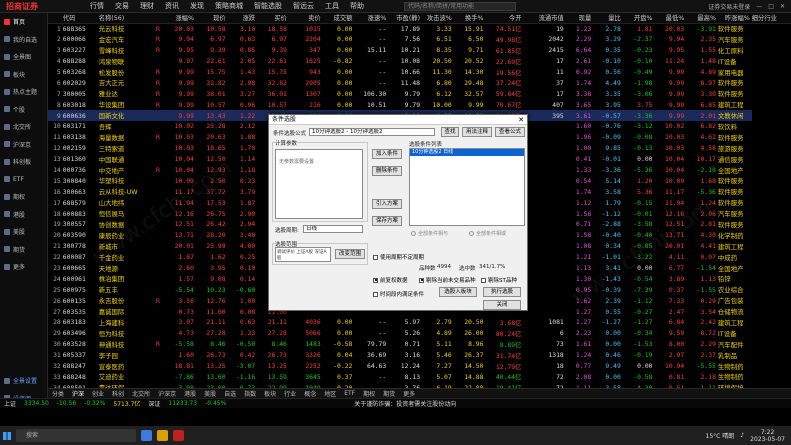 The width and height of the screenshot is (791, 445). Describe the element at coordinates (338, 18) in the screenshot. I see `column-header: 成交额` at that location.